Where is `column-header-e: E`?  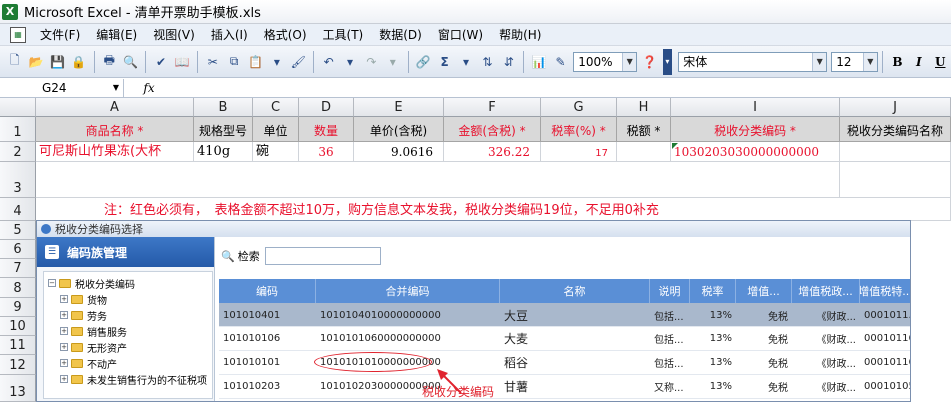
column-header-e: E is located at coordinates (399, 107).